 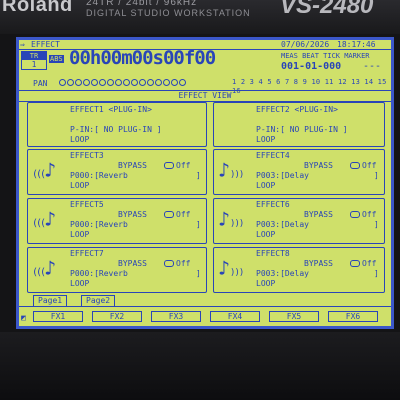 What do you see at coordinates (266, 139) in the screenshot?
I see `effect2-mode: LOOP` at bounding box center [266, 139].